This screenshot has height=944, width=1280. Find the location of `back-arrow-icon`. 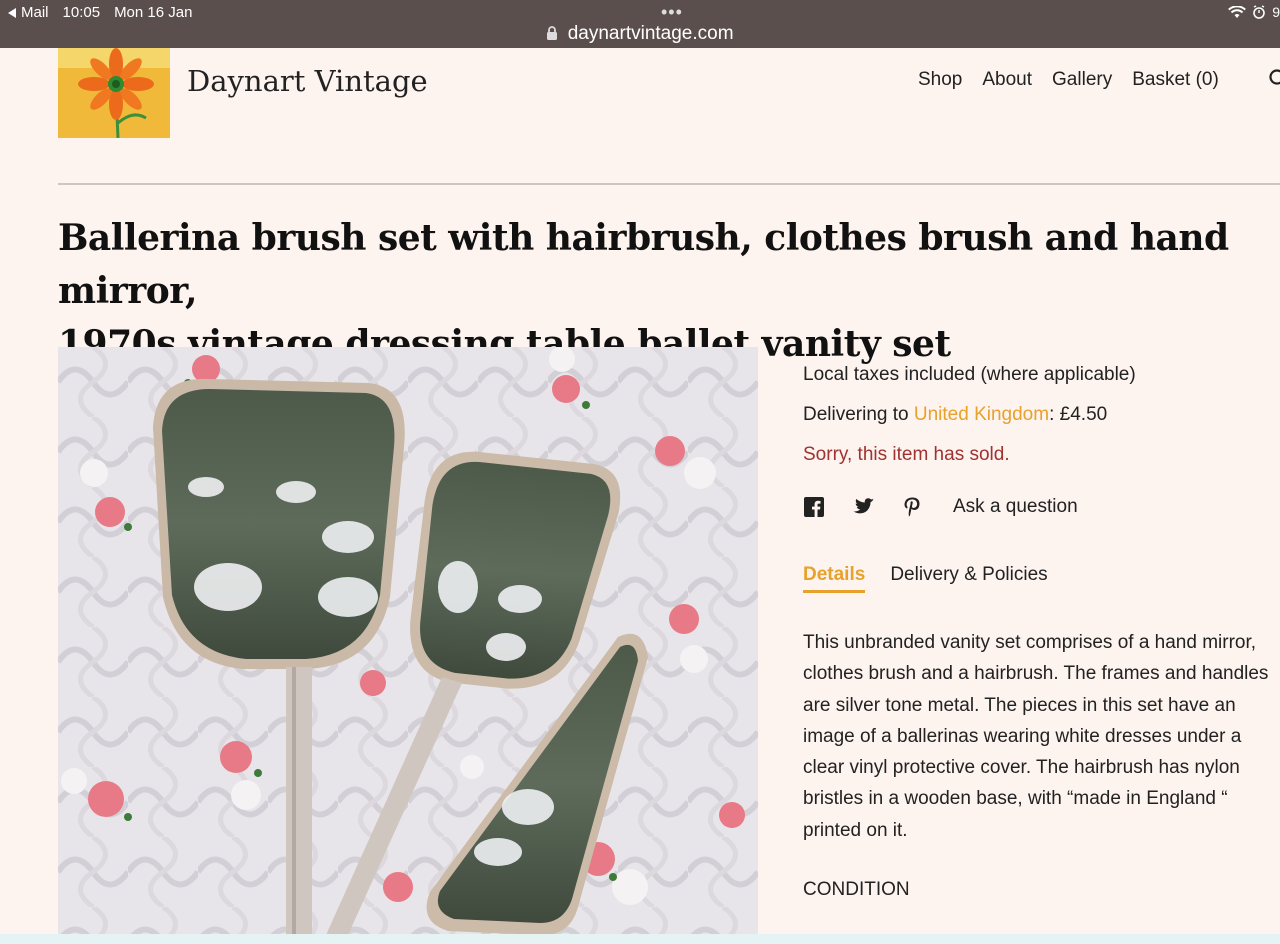

back-arrow-icon is located at coordinates (12, 12).